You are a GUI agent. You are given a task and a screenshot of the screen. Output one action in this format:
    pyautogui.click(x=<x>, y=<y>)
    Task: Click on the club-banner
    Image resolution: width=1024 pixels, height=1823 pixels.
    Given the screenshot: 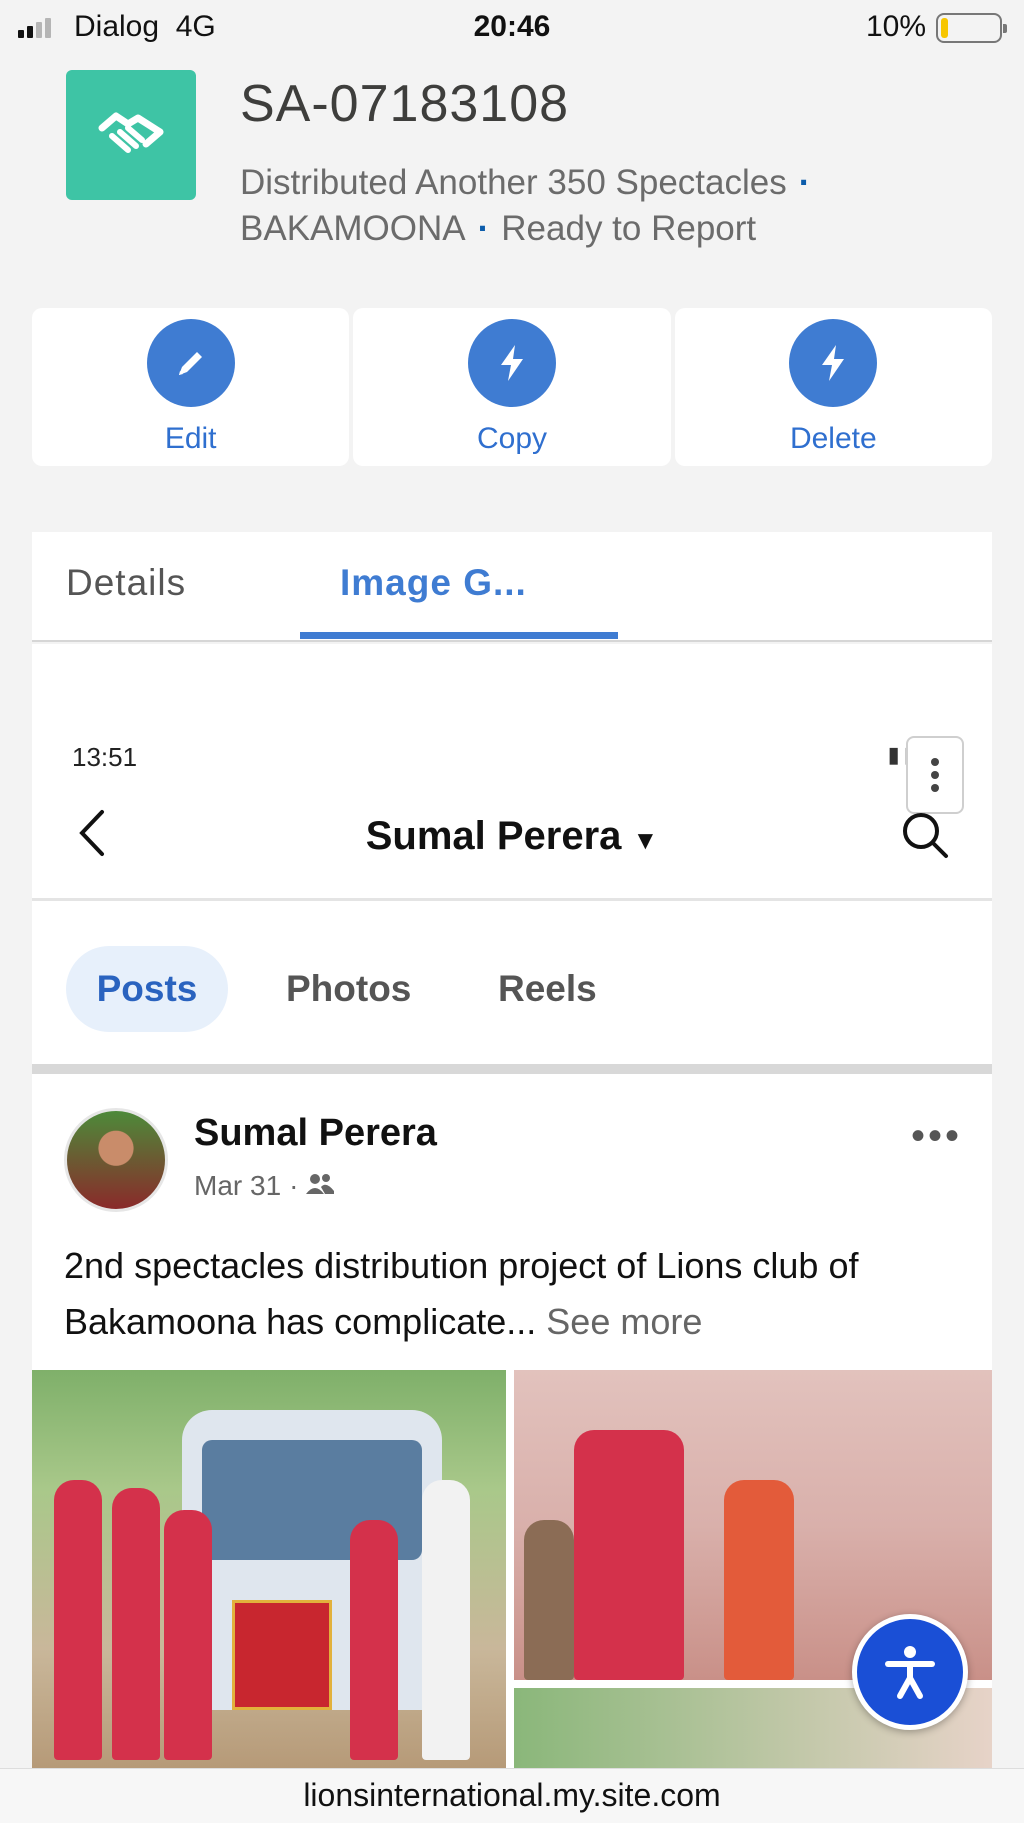 What is the action you would take?
    pyautogui.click(x=282, y=1655)
    